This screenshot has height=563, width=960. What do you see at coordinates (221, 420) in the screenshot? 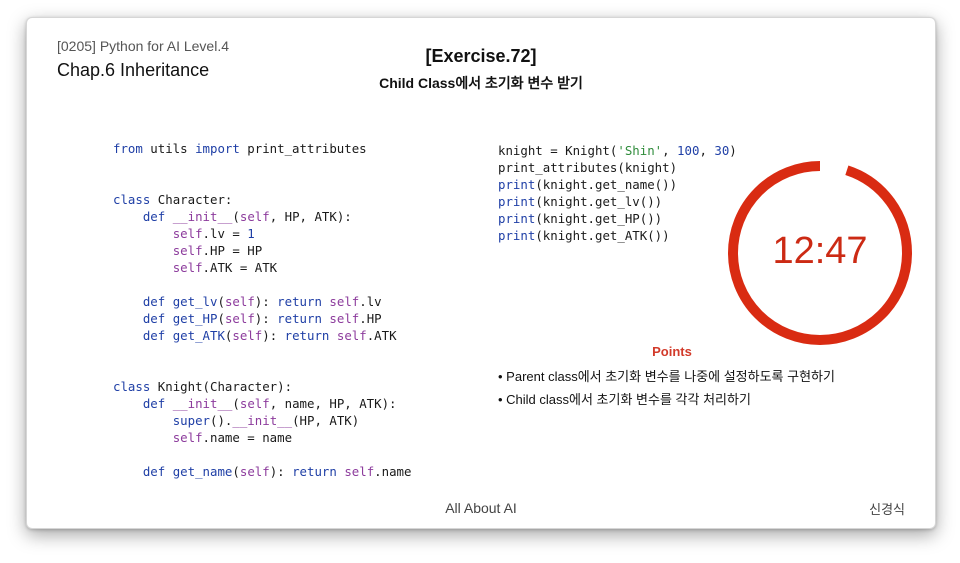
I see `code-token: ().` at bounding box center [221, 420].